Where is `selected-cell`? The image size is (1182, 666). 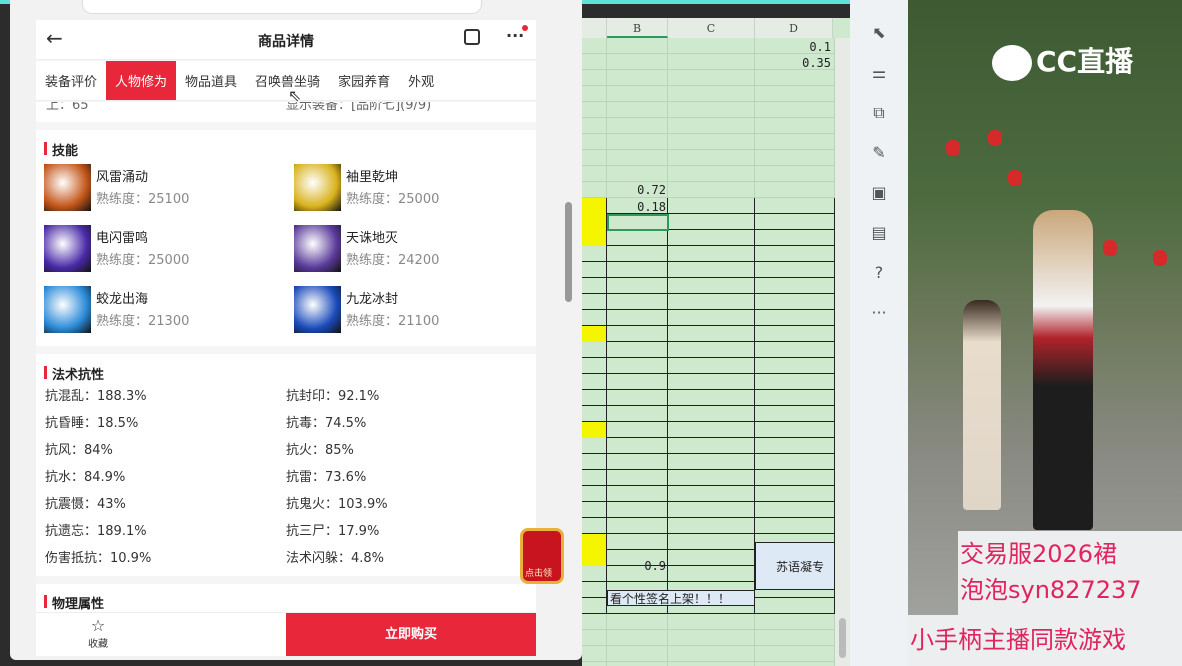 selected-cell is located at coordinates (638, 222).